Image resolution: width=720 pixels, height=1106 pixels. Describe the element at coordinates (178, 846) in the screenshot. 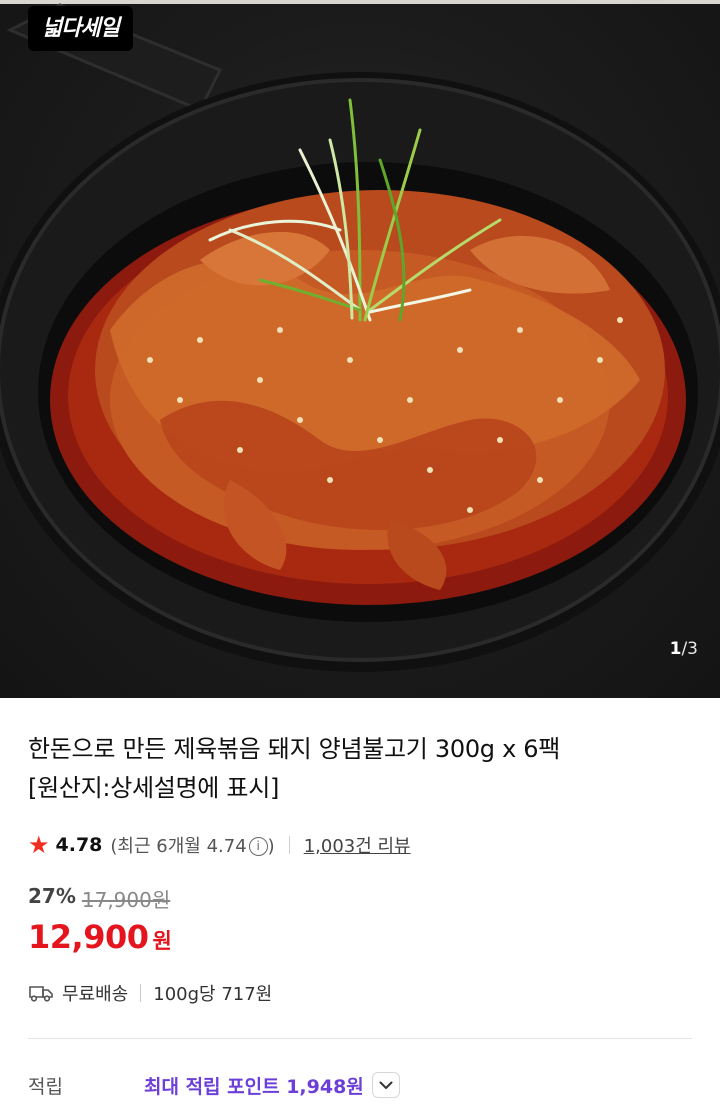

I see `recent-rating-text: (최근 6개월 4.74` at that location.